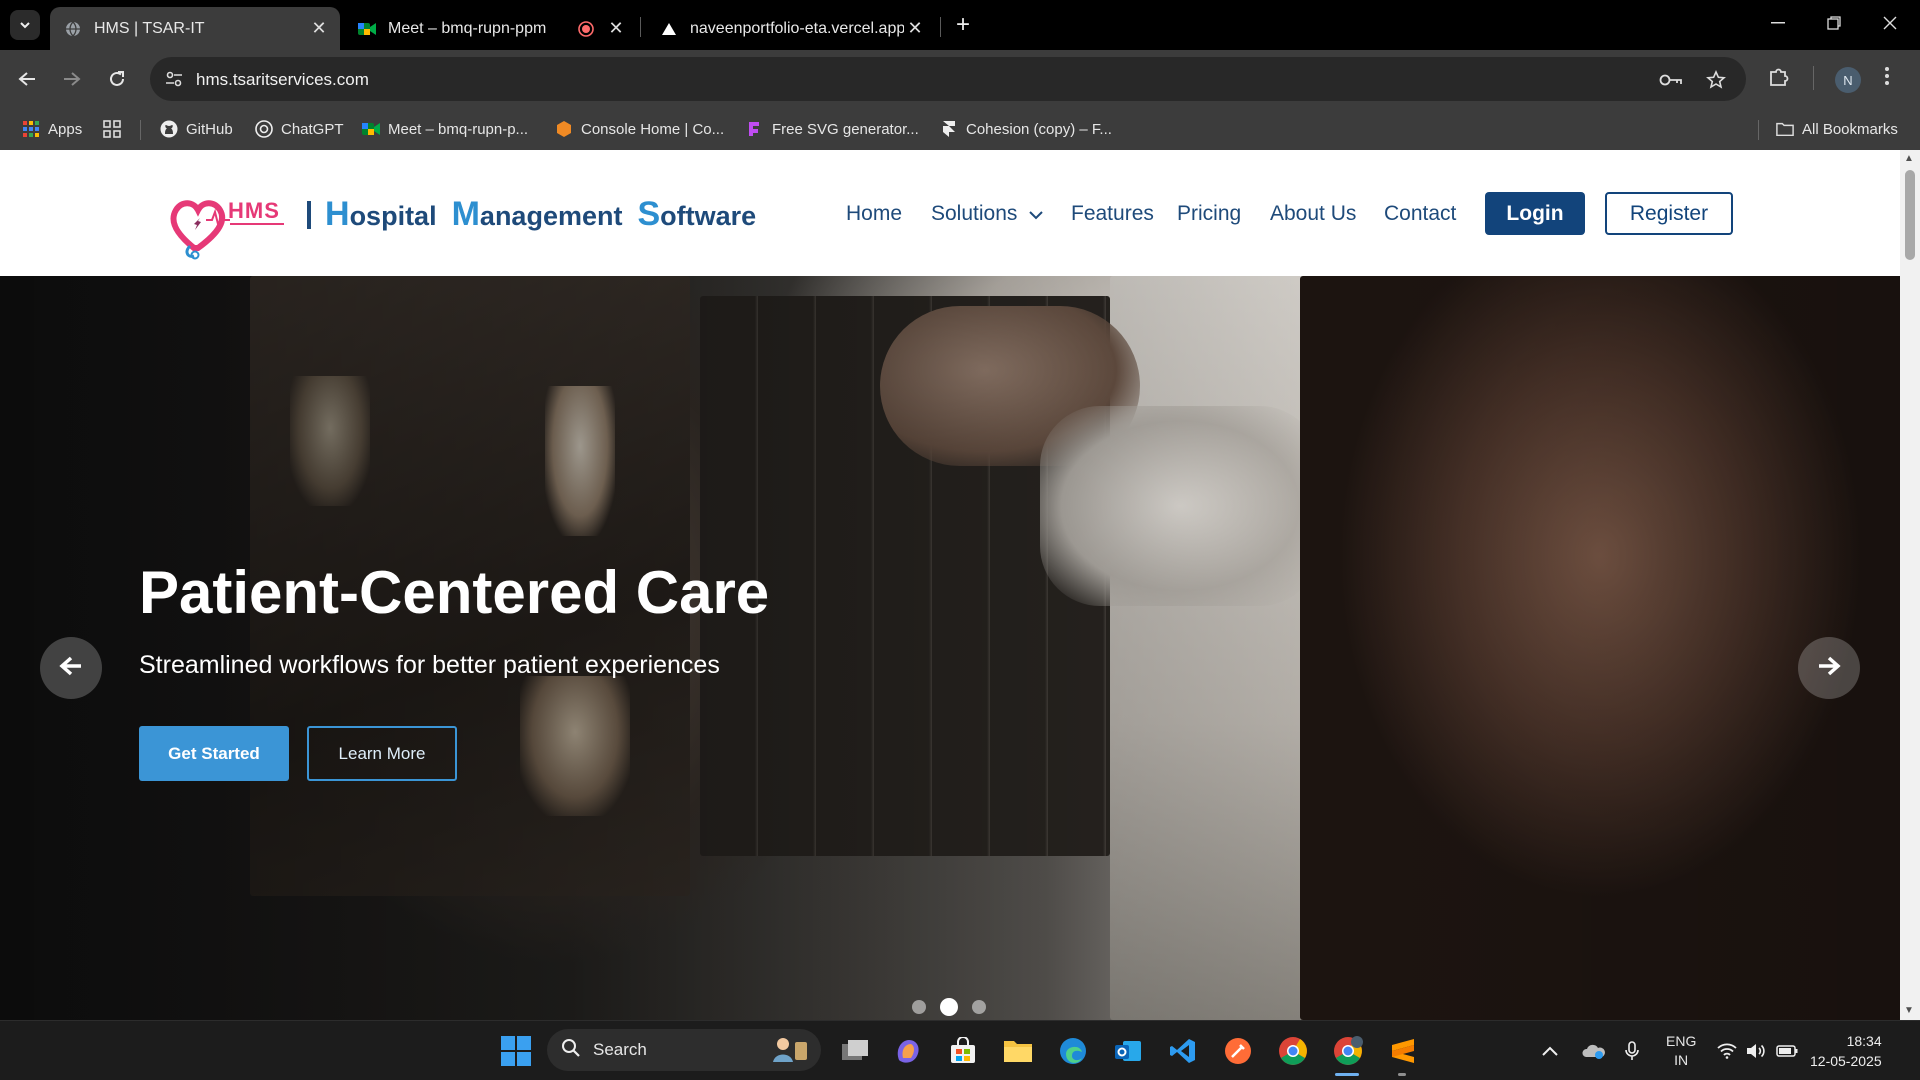 Image resolution: width=1920 pixels, height=1080 pixels. What do you see at coordinates (1073, 1051) in the screenshot?
I see `edge-icon` at bounding box center [1073, 1051].